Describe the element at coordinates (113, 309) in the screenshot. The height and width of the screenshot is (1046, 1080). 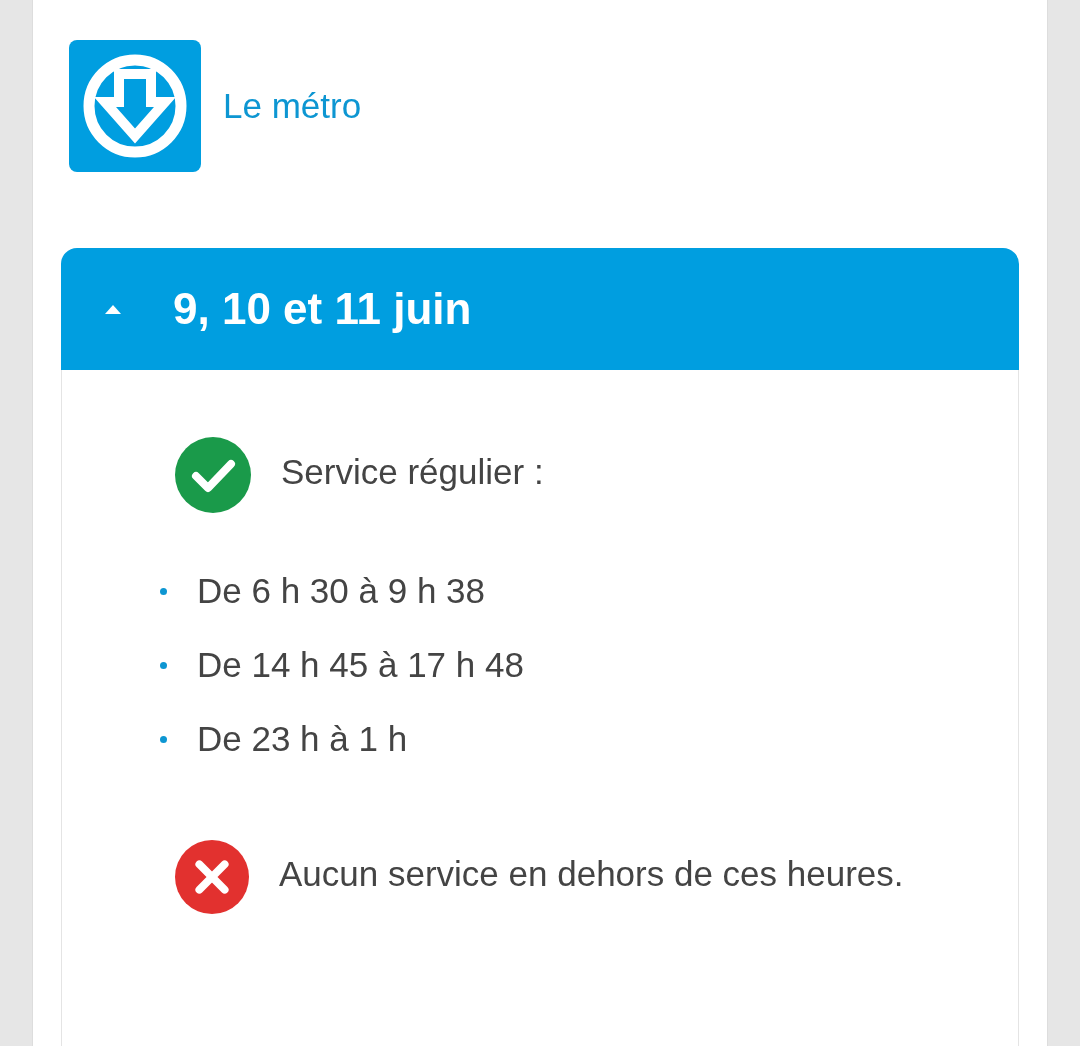
I see `caret-icon` at that location.